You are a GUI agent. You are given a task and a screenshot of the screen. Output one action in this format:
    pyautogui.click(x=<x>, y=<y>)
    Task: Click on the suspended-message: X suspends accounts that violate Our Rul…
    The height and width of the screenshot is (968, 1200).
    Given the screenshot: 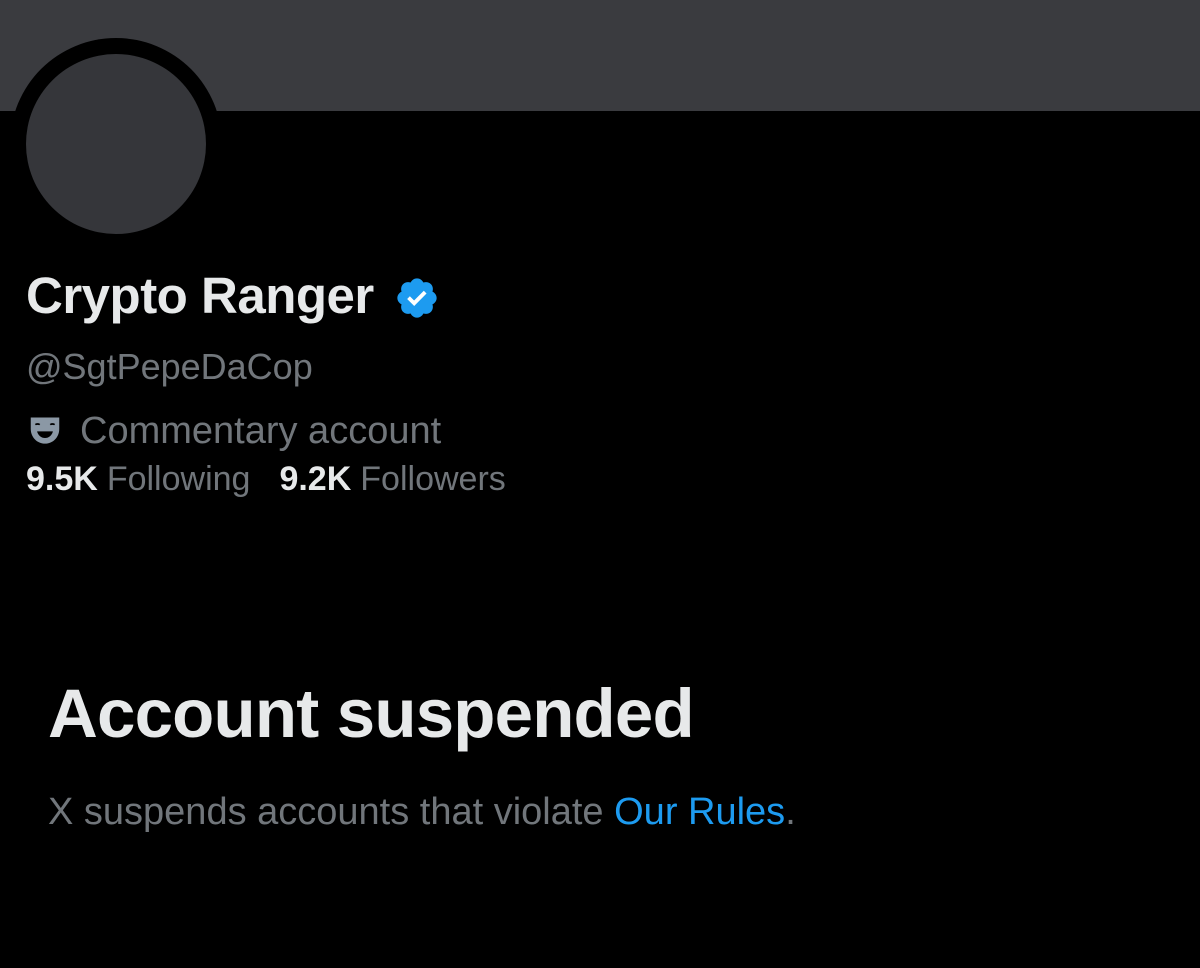 What is the action you would take?
    pyautogui.click(x=422, y=812)
    